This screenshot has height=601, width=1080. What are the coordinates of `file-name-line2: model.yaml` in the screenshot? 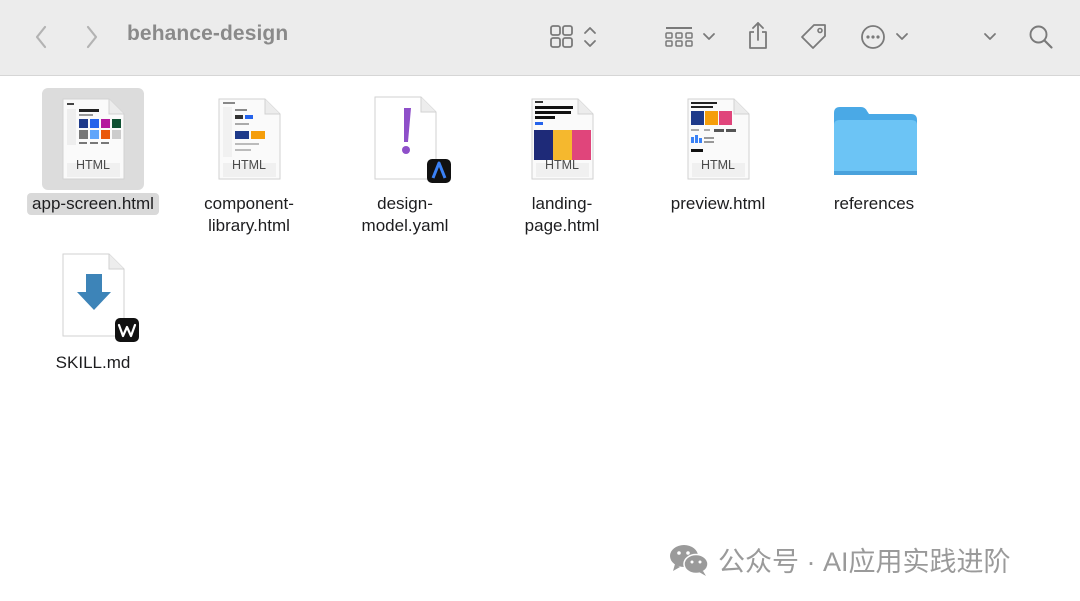 It's located at (405, 225).